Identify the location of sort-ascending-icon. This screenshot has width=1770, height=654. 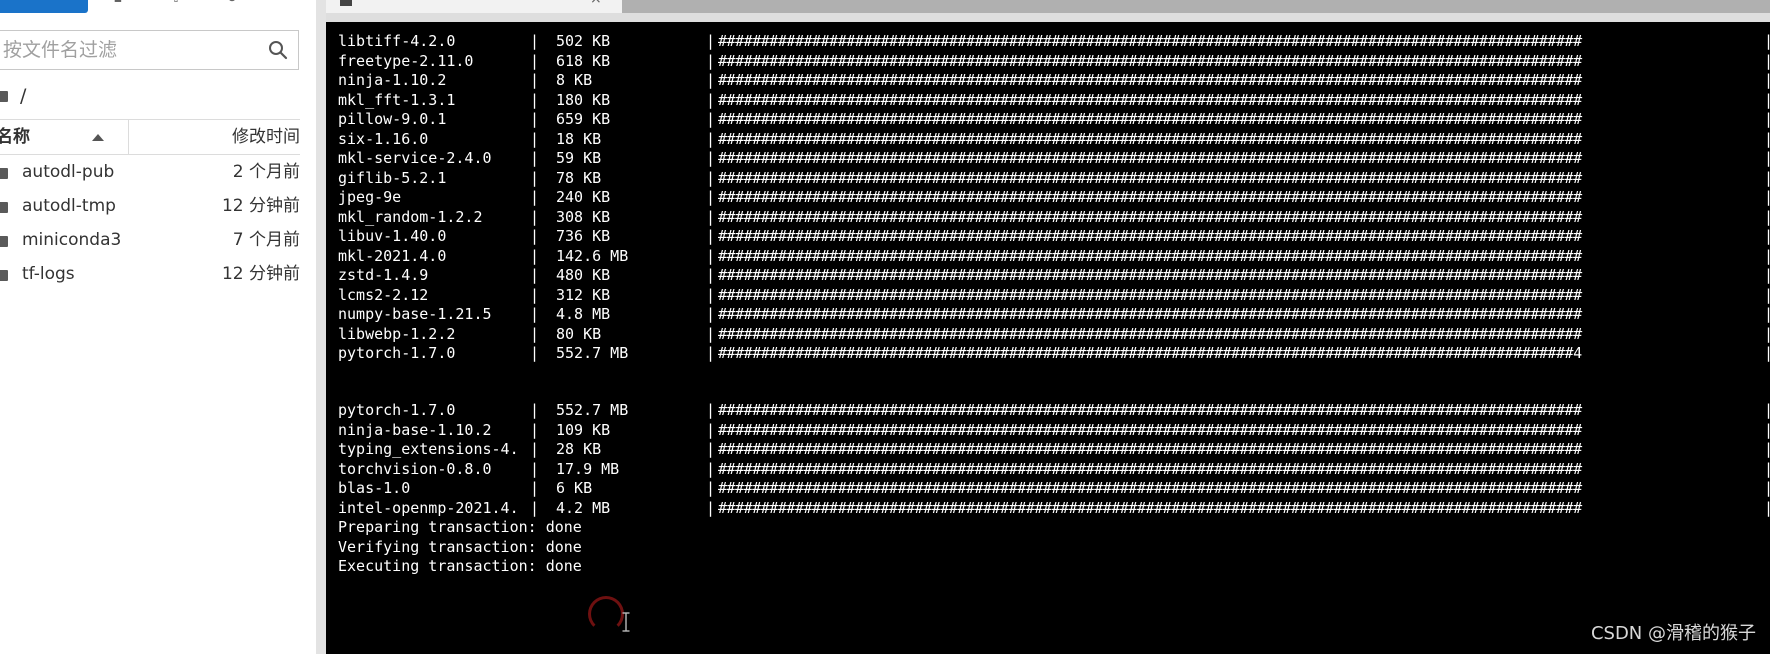
(98, 137).